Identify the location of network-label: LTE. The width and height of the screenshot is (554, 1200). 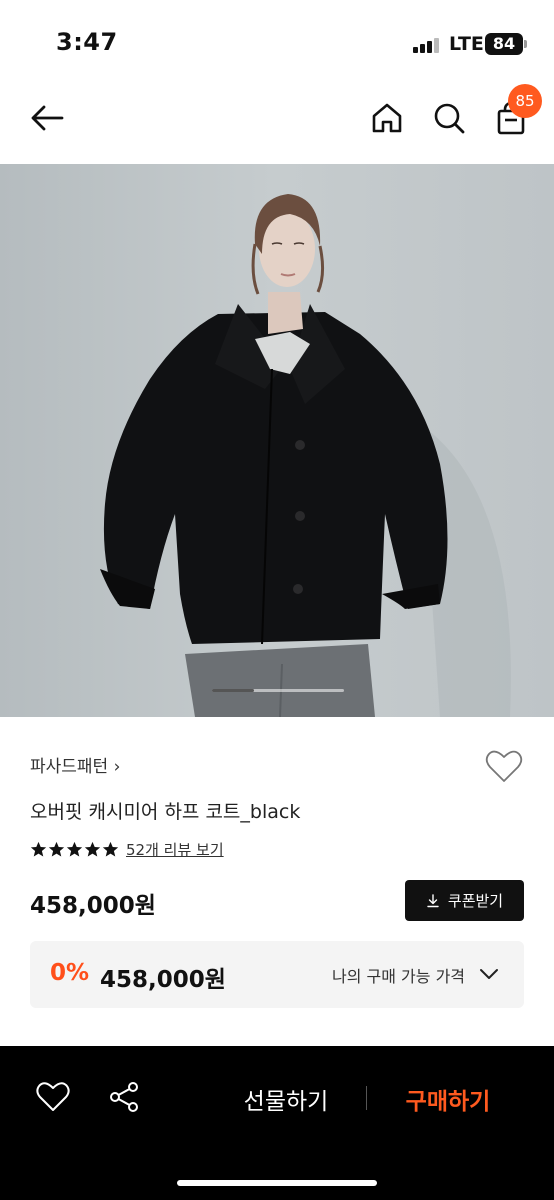
(466, 44).